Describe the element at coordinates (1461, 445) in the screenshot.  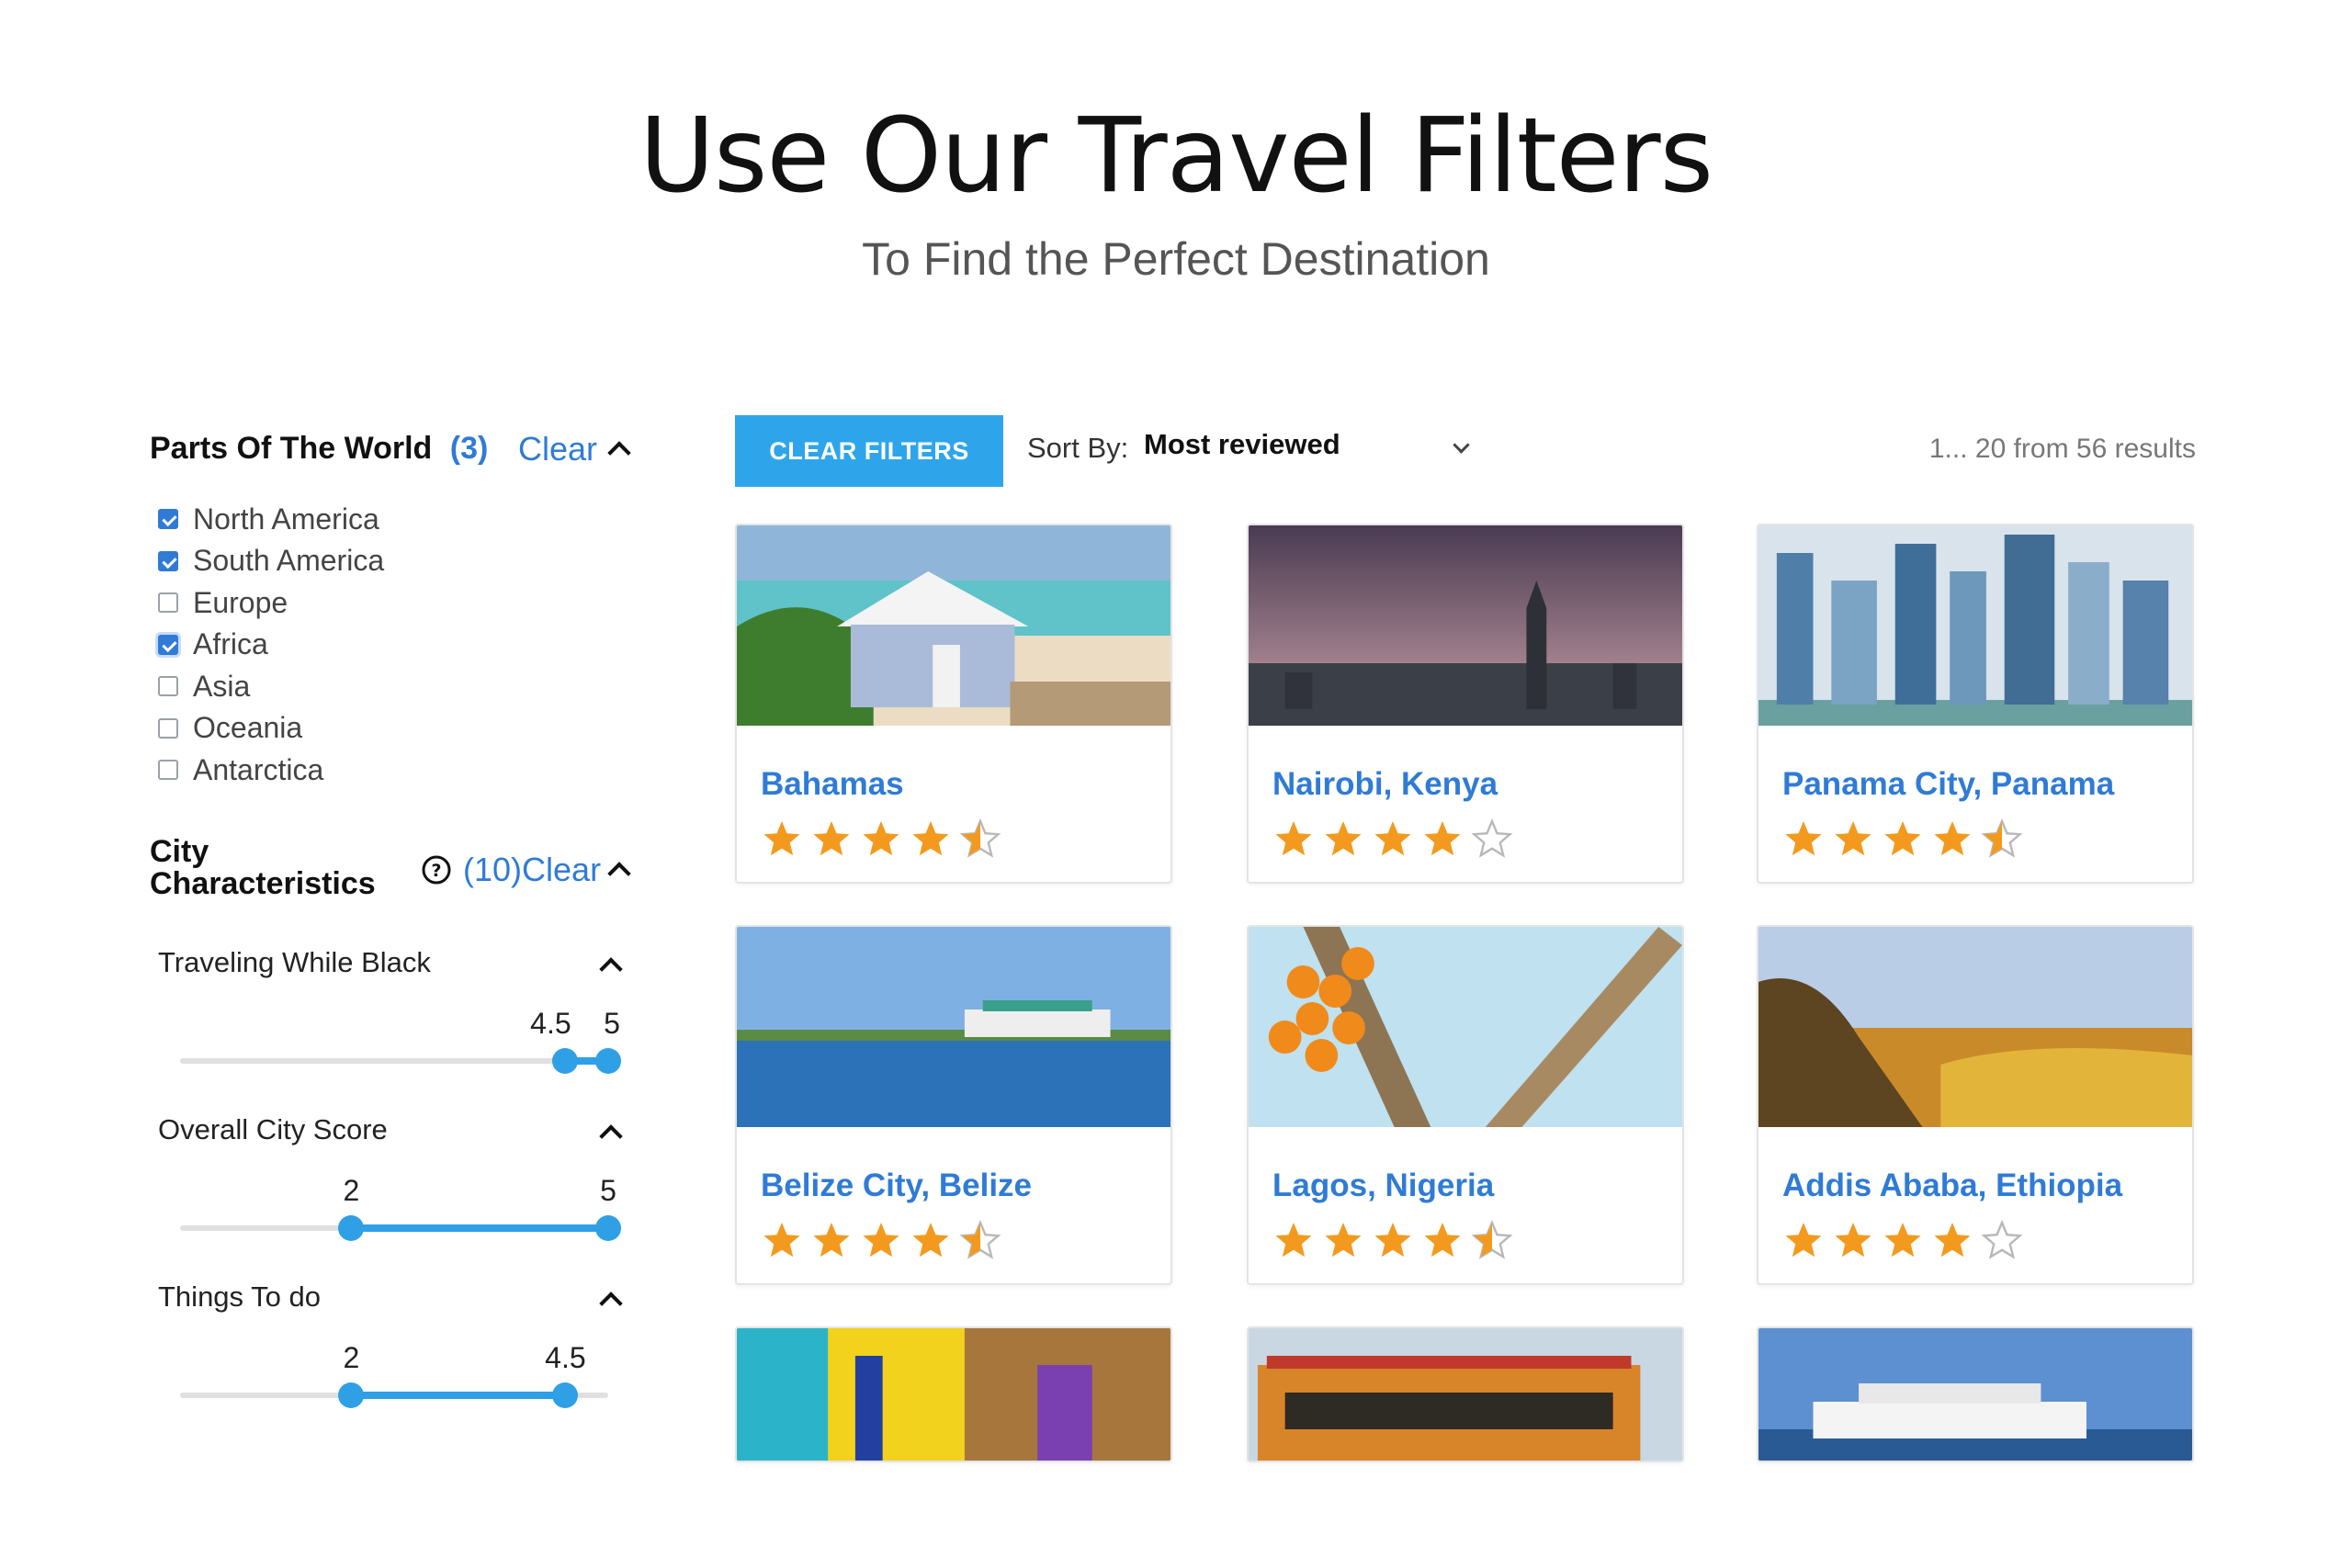
I see `chevron-down-icon` at that location.